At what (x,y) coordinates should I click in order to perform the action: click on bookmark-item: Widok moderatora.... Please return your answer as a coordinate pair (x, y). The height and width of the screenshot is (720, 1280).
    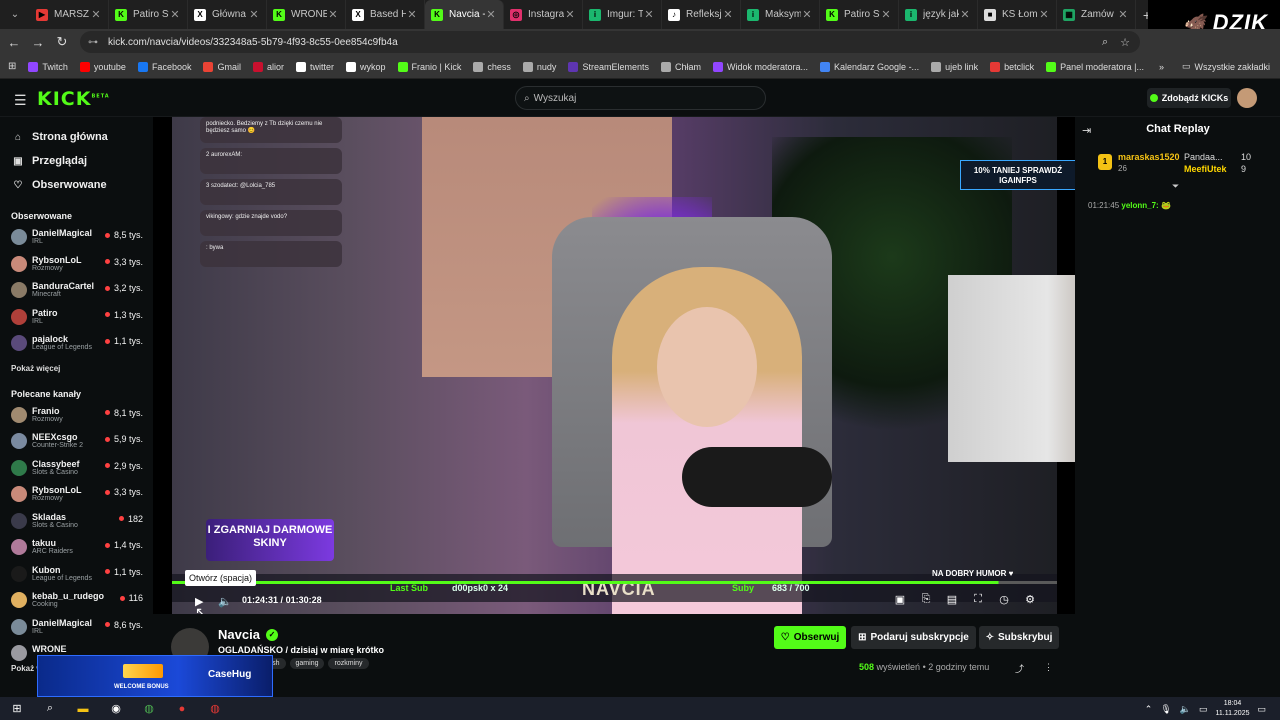
    Looking at the image, I should click on (760, 66).